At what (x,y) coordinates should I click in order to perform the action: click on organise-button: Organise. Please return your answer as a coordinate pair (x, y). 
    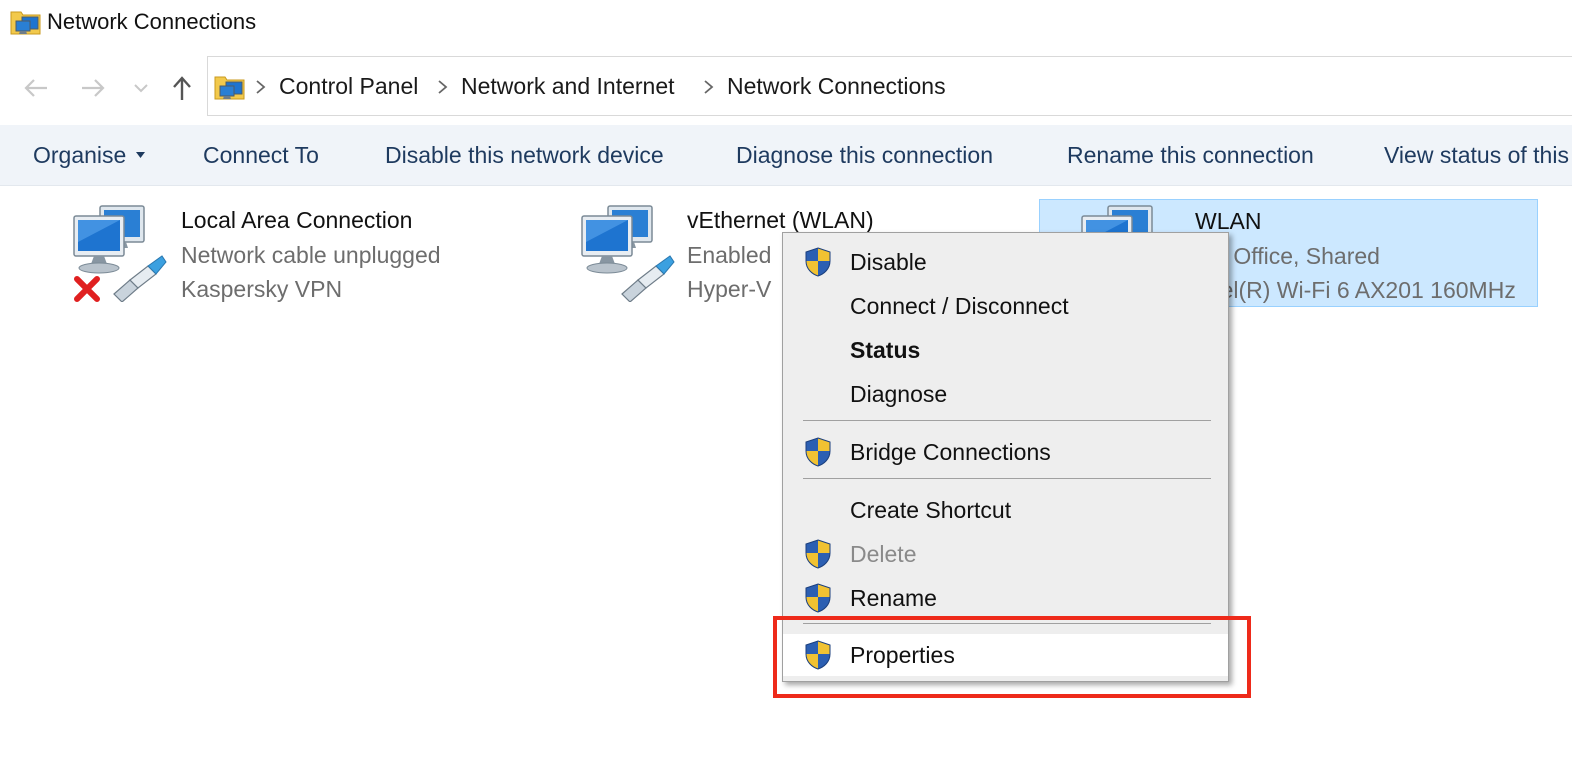
    Looking at the image, I should click on (79, 155).